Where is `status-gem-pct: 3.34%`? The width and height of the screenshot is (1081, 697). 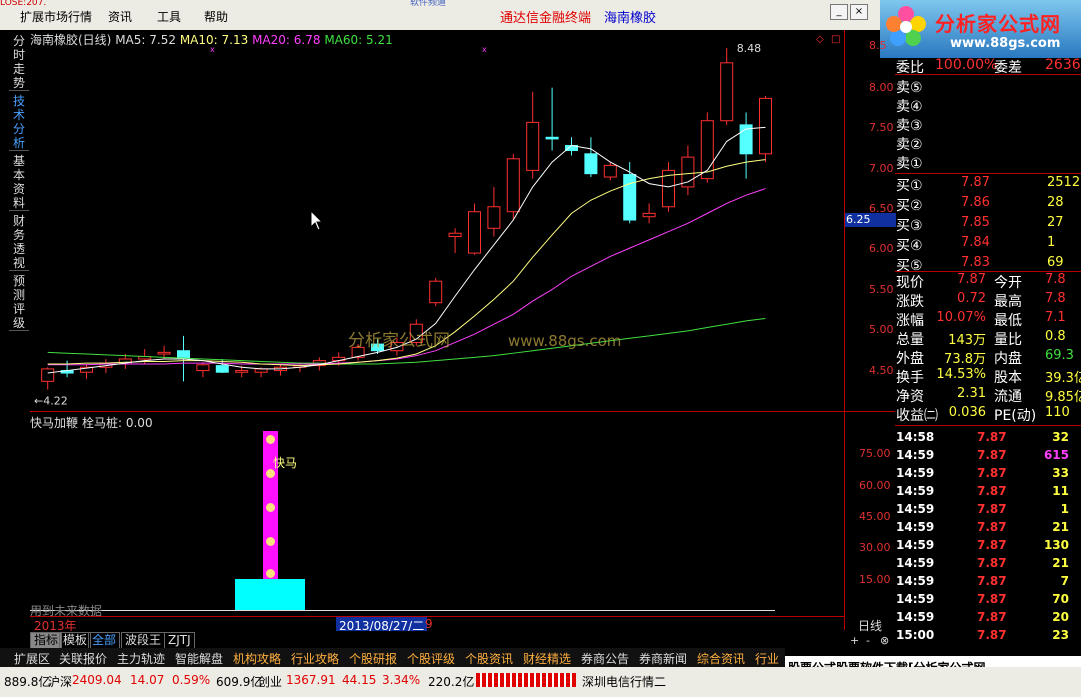 status-gem-pct: 3.34% is located at coordinates (401, 680).